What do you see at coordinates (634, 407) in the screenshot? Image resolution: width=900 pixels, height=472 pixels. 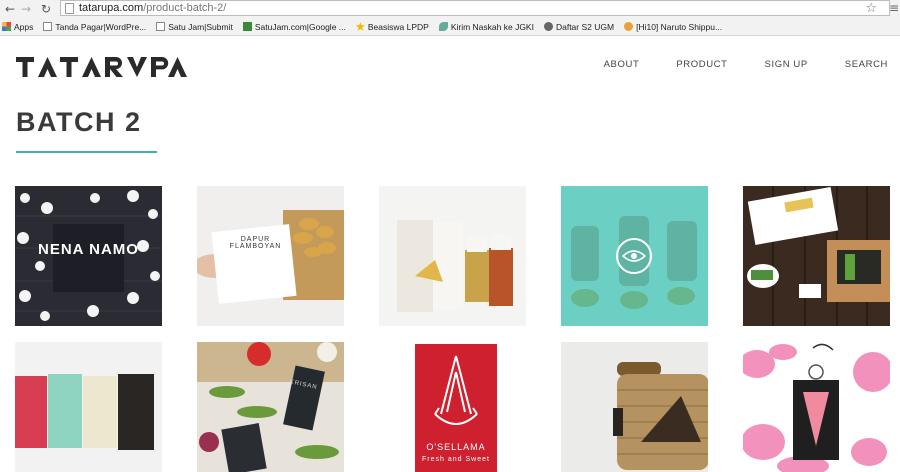 I see `product-tile-rattan-bag` at bounding box center [634, 407].